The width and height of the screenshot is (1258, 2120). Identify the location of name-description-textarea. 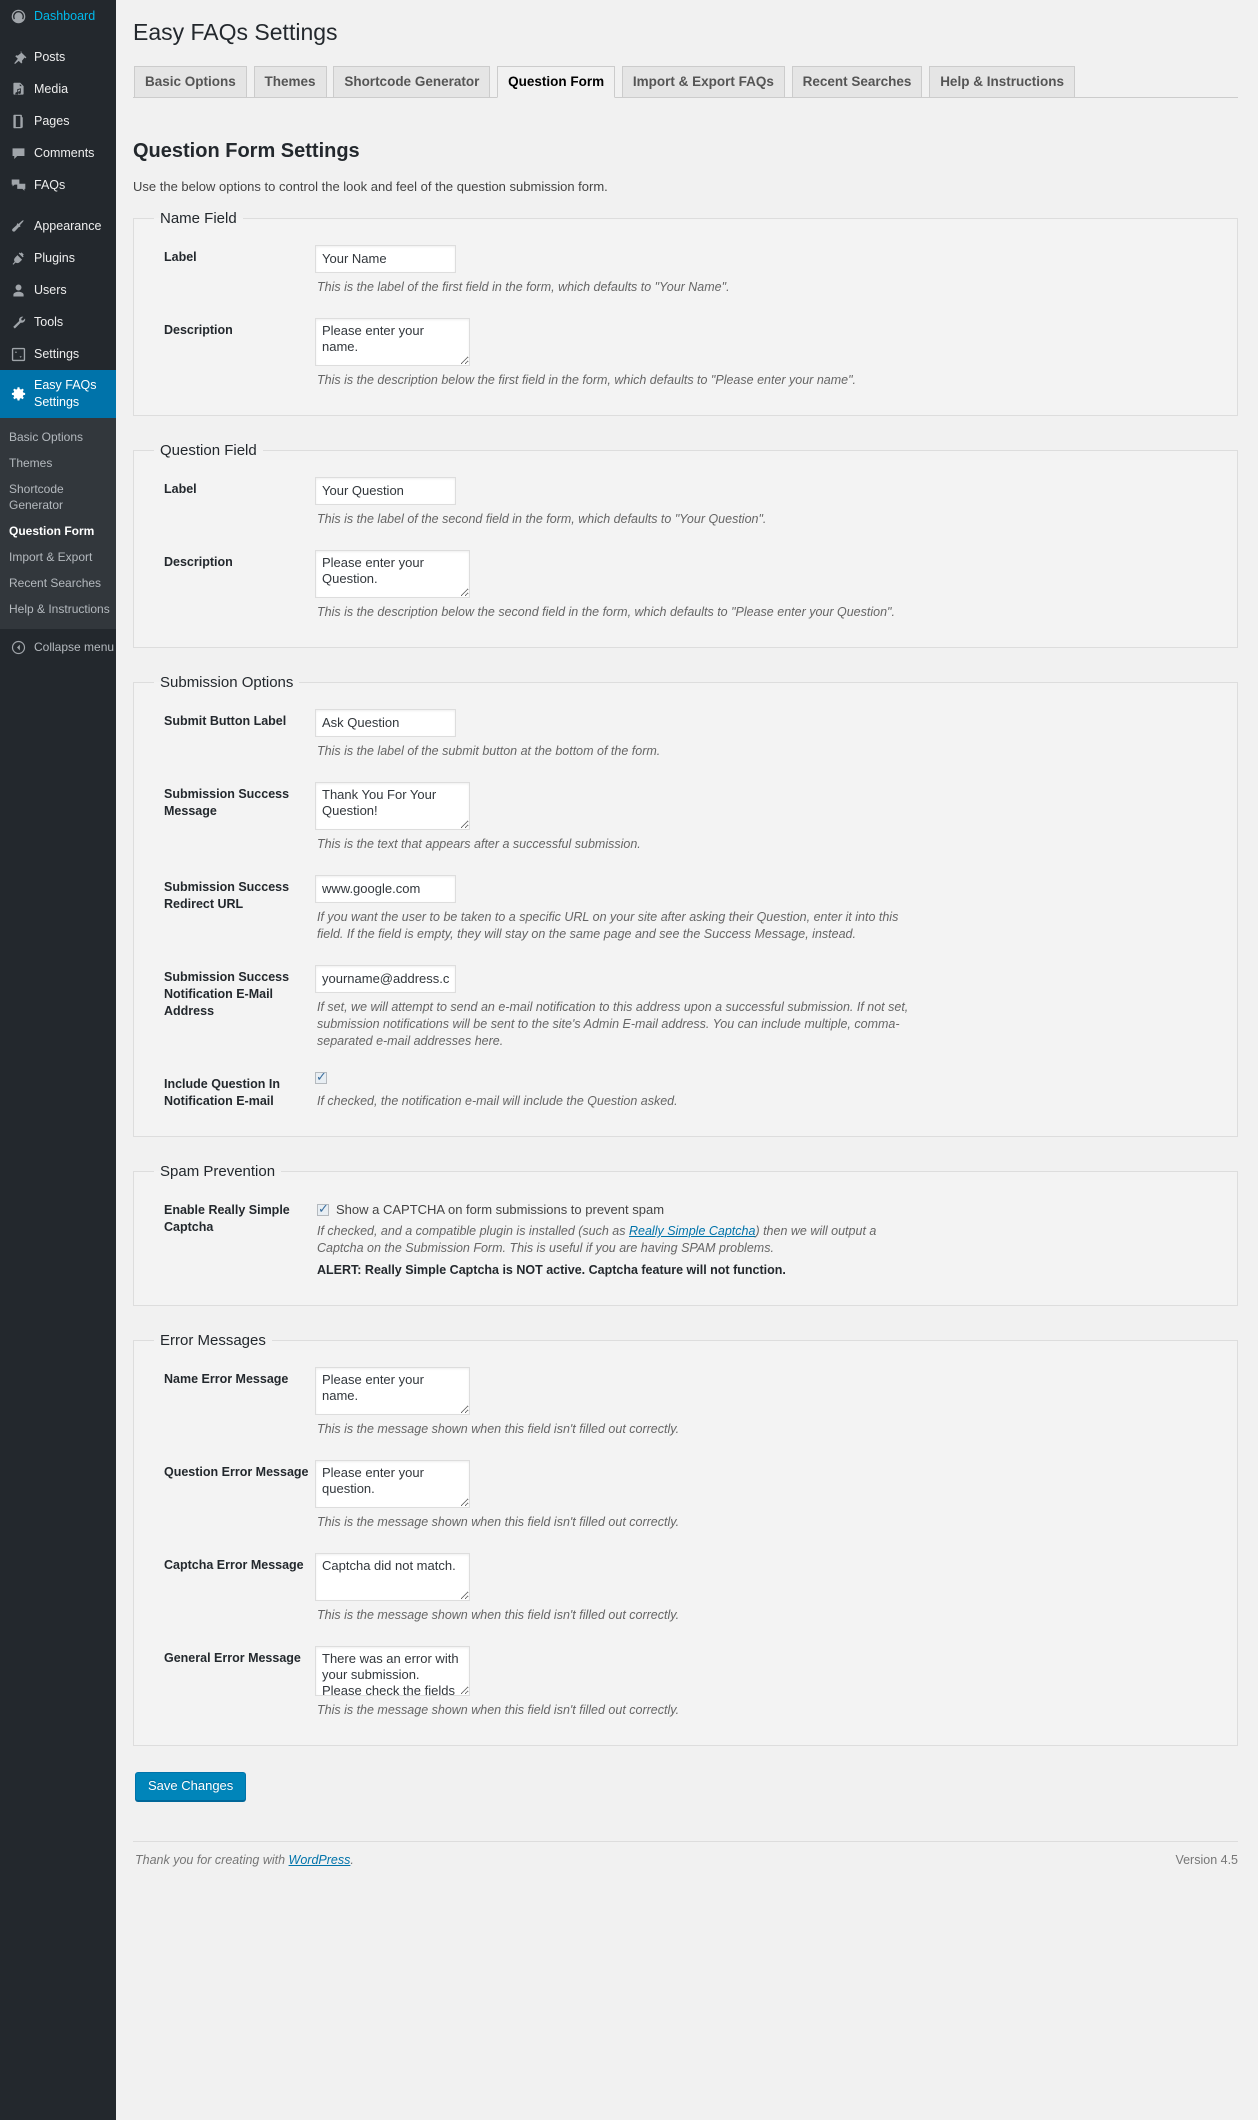
(392, 342).